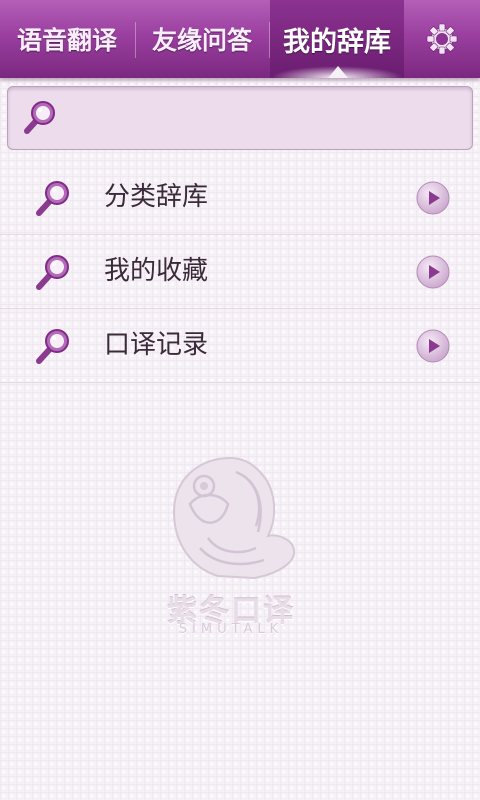  I want to click on list-item-interpretation-history: 口译记录, so click(240, 346).